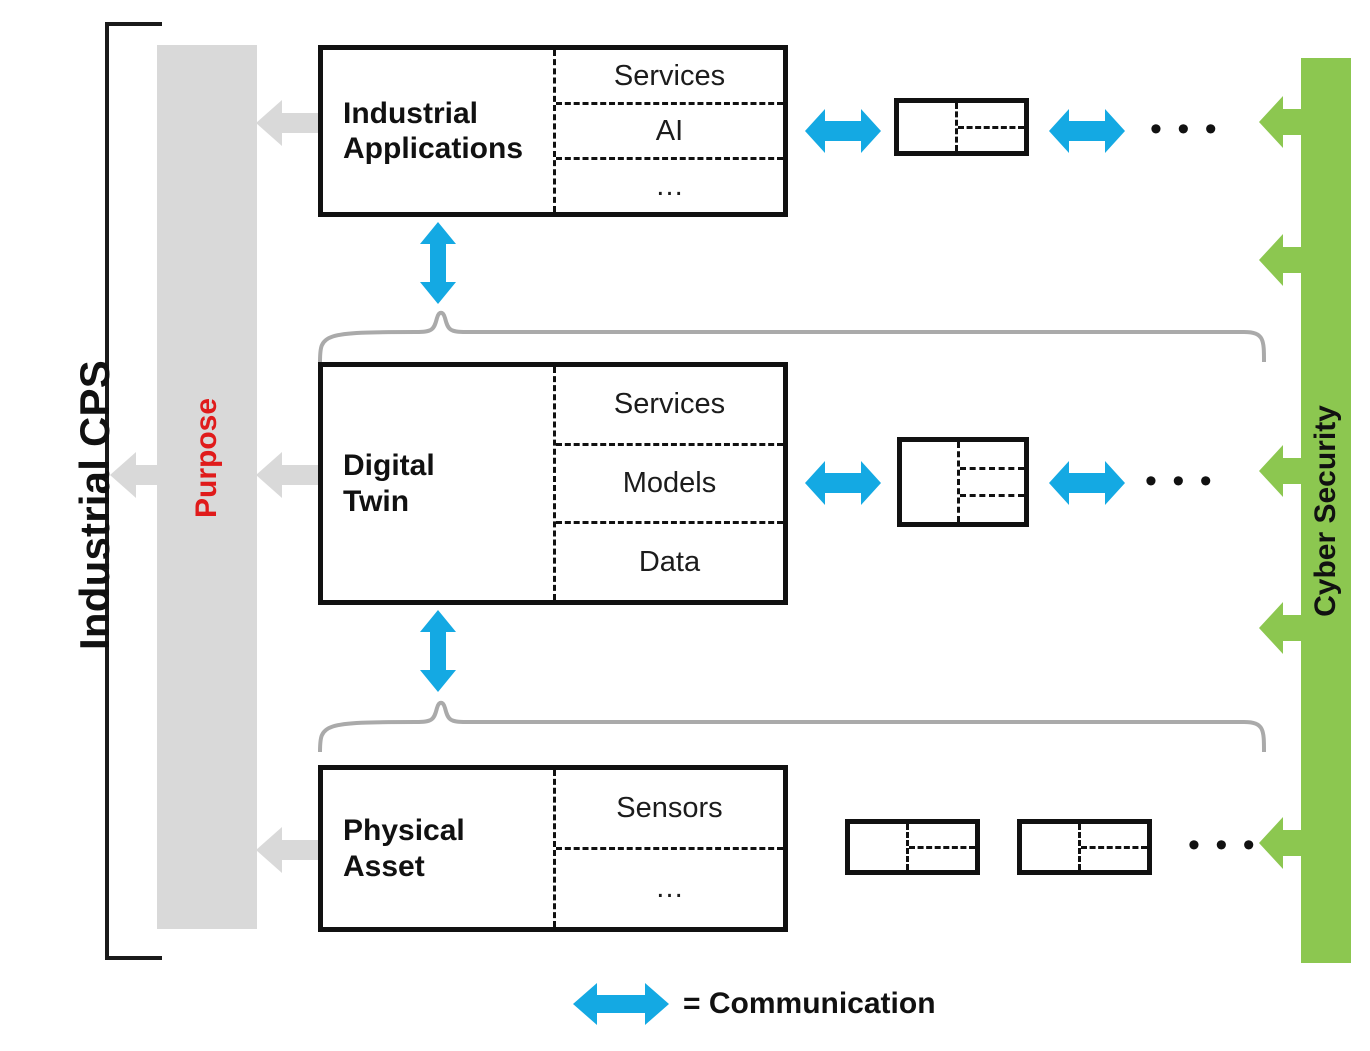 The width and height of the screenshot is (1370, 1051). I want to click on layer-title-line2: Asset, so click(384, 866).